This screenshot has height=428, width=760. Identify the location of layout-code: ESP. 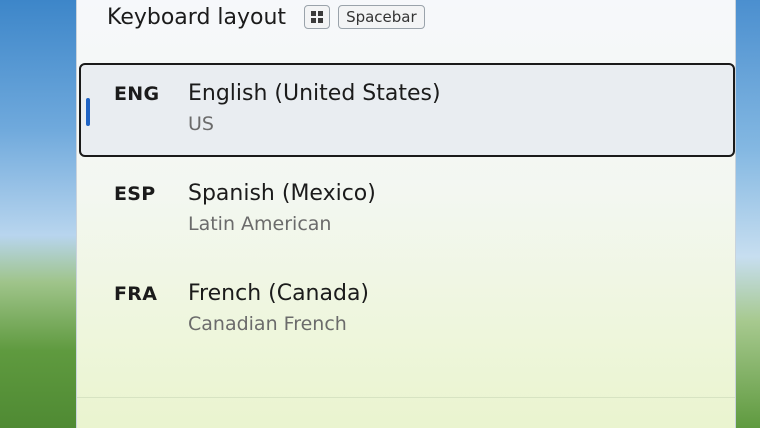
(135, 194).